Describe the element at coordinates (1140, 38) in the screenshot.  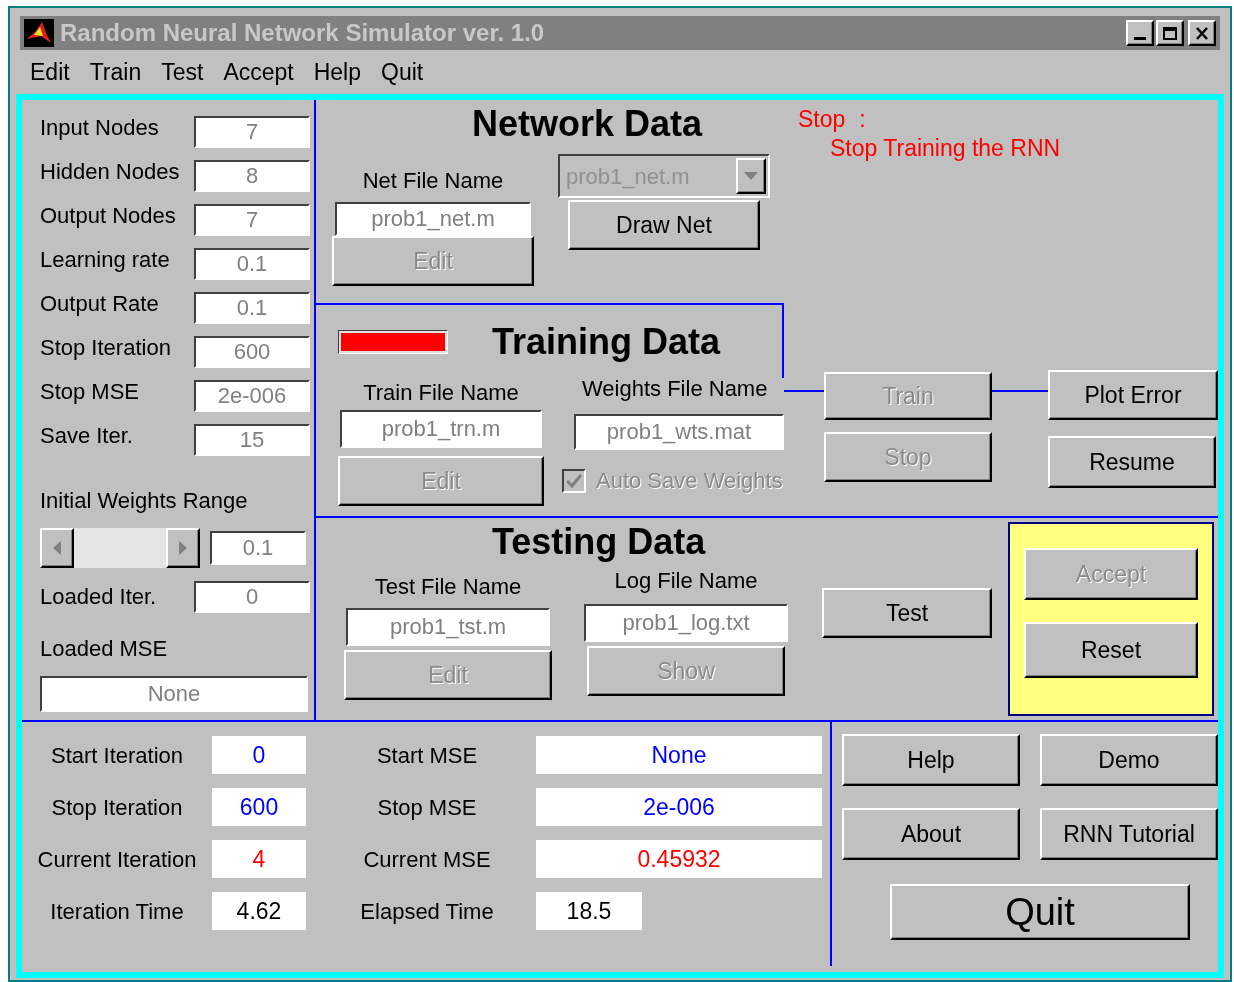
I see `minimize-icon` at that location.